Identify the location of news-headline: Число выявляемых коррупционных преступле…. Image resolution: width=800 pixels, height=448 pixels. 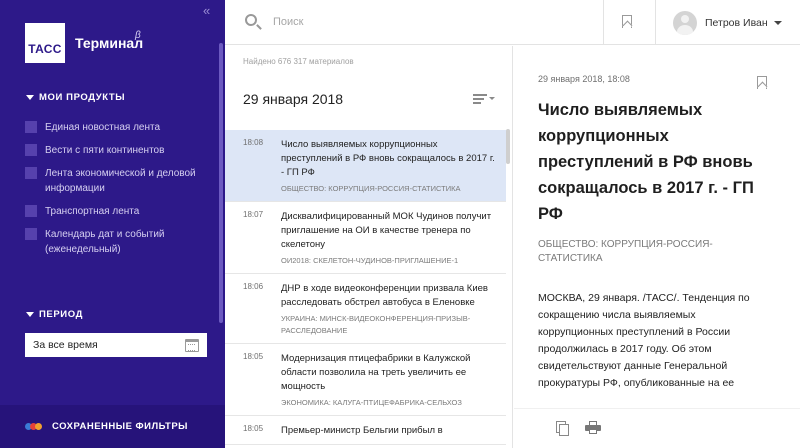
(388, 158).